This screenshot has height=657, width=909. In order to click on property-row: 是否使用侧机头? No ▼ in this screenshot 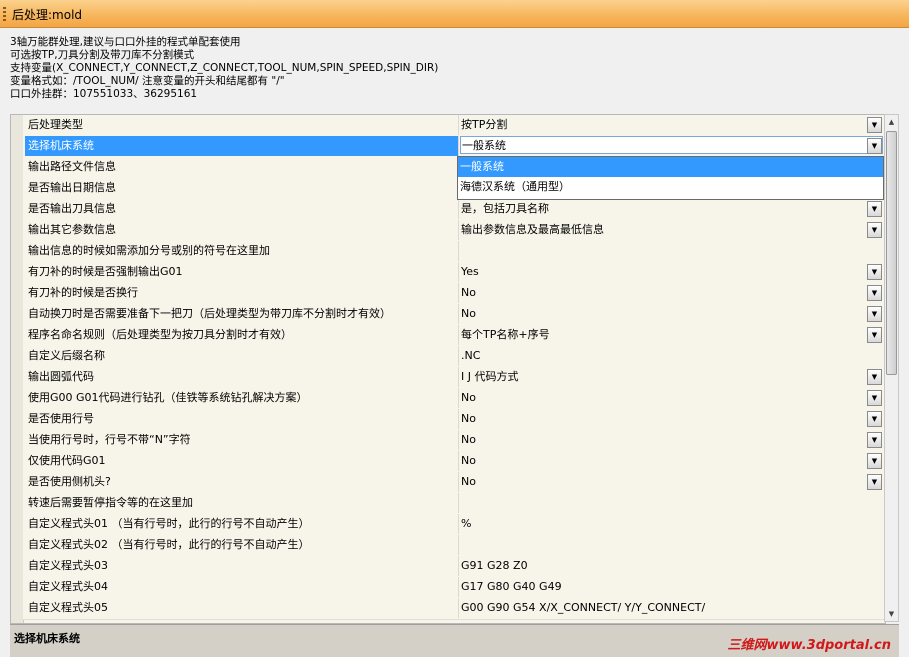, I will do `click(454, 483)`.